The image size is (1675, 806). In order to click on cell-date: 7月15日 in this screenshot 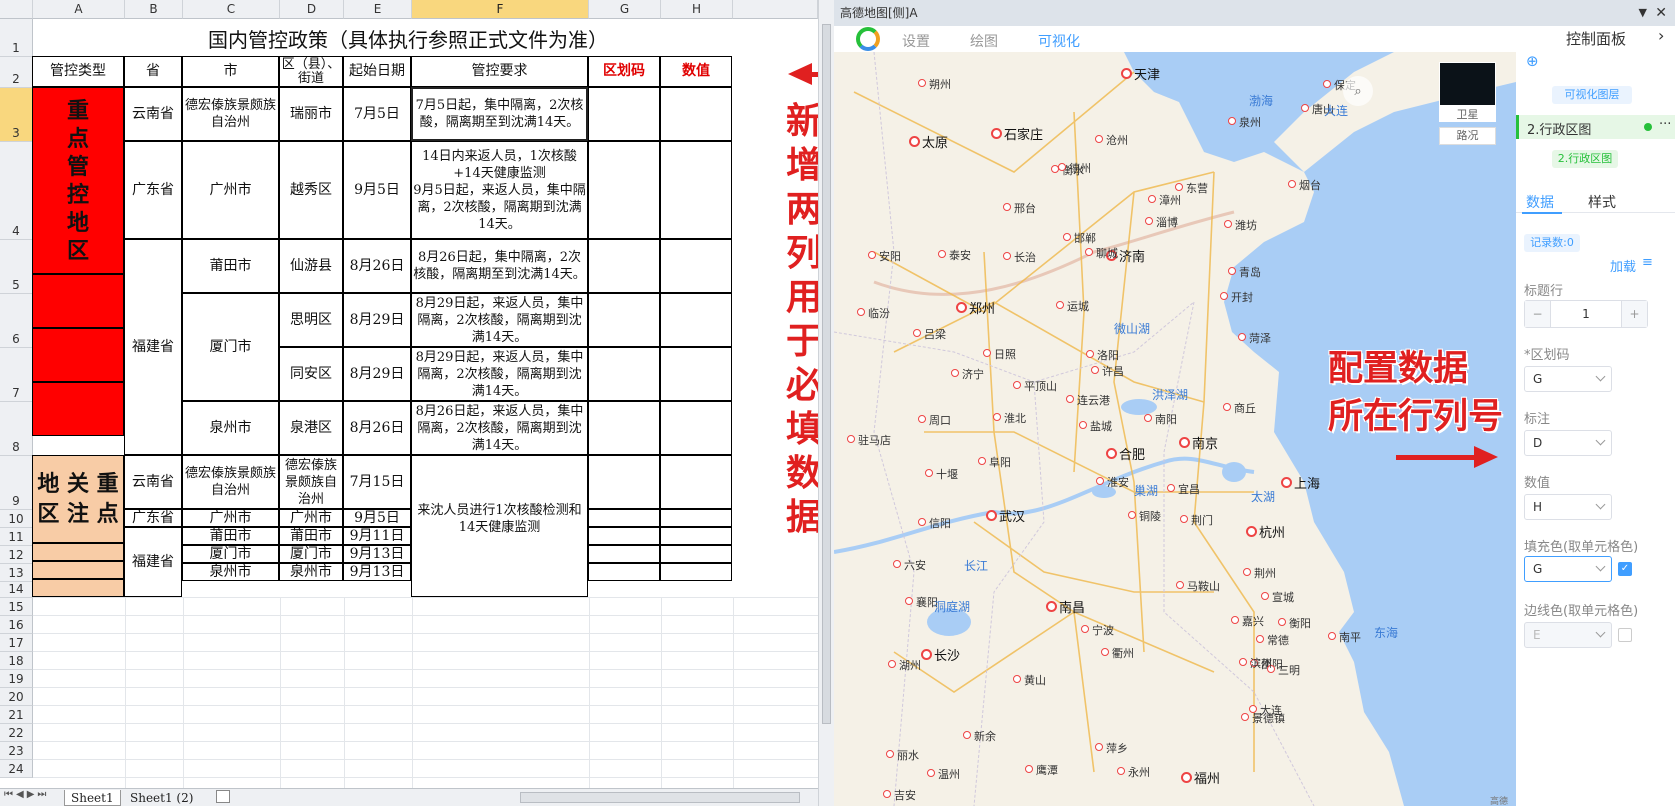, I will do `click(377, 482)`.